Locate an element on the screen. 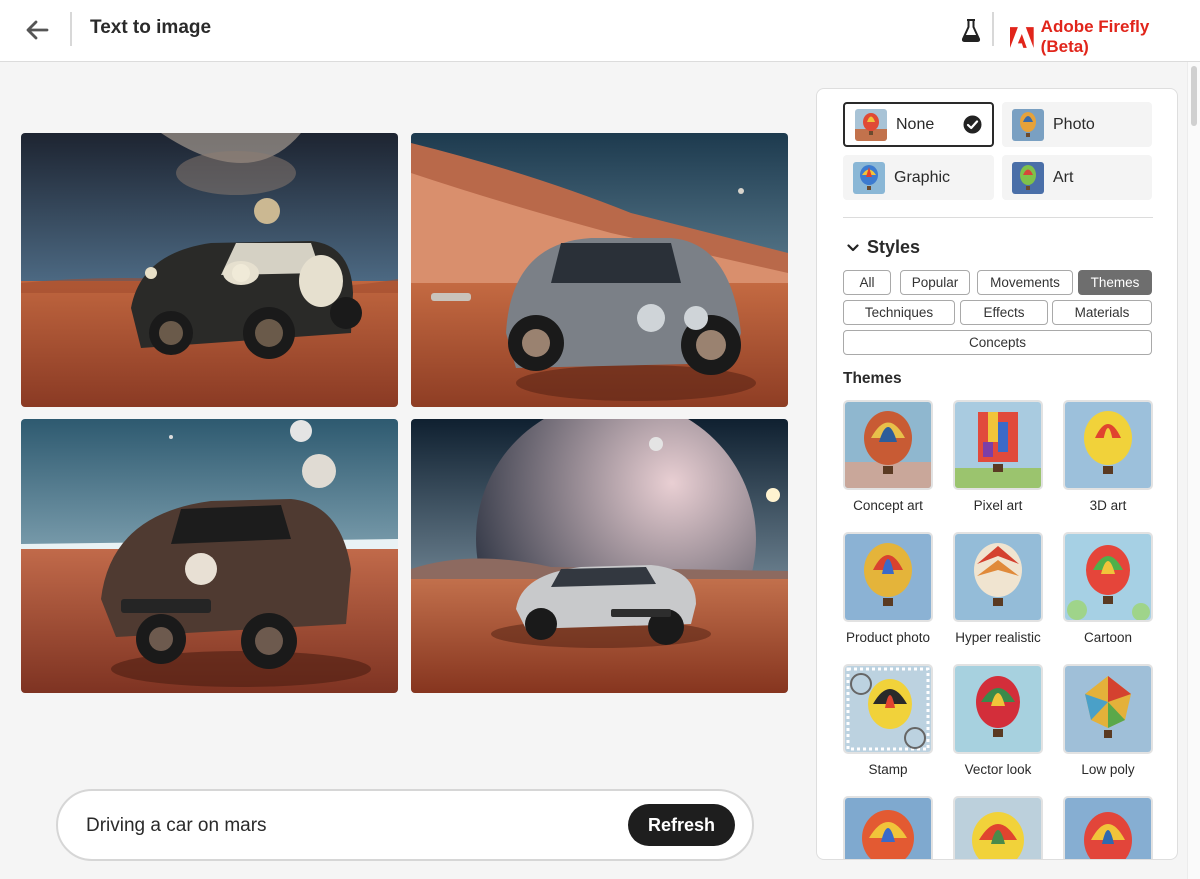  styles-section-toggle: Styles is located at coordinates (883, 247).